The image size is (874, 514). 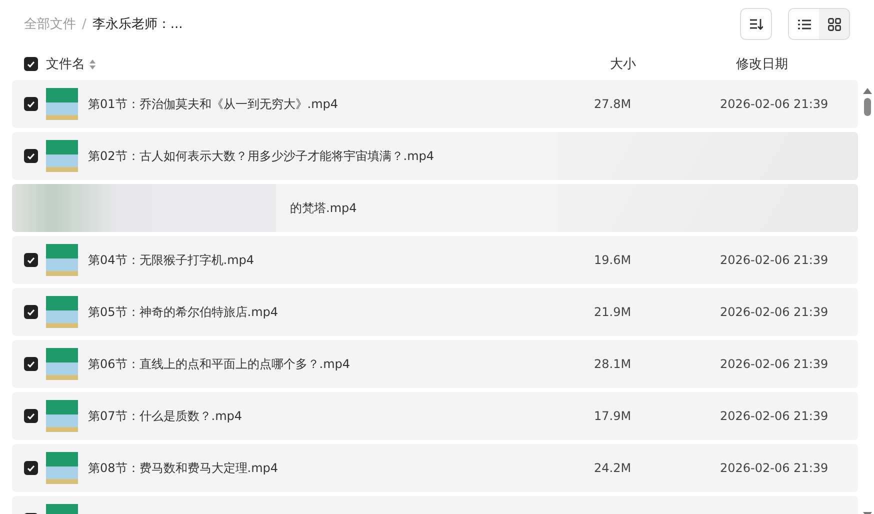 What do you see at coordinates (261, 156) in the screenshot?
I see `file-name: 第02节：古人如何表示大数？用多少沙子才能将宇宙填满？.mp4` at bounding box center [261, 156].